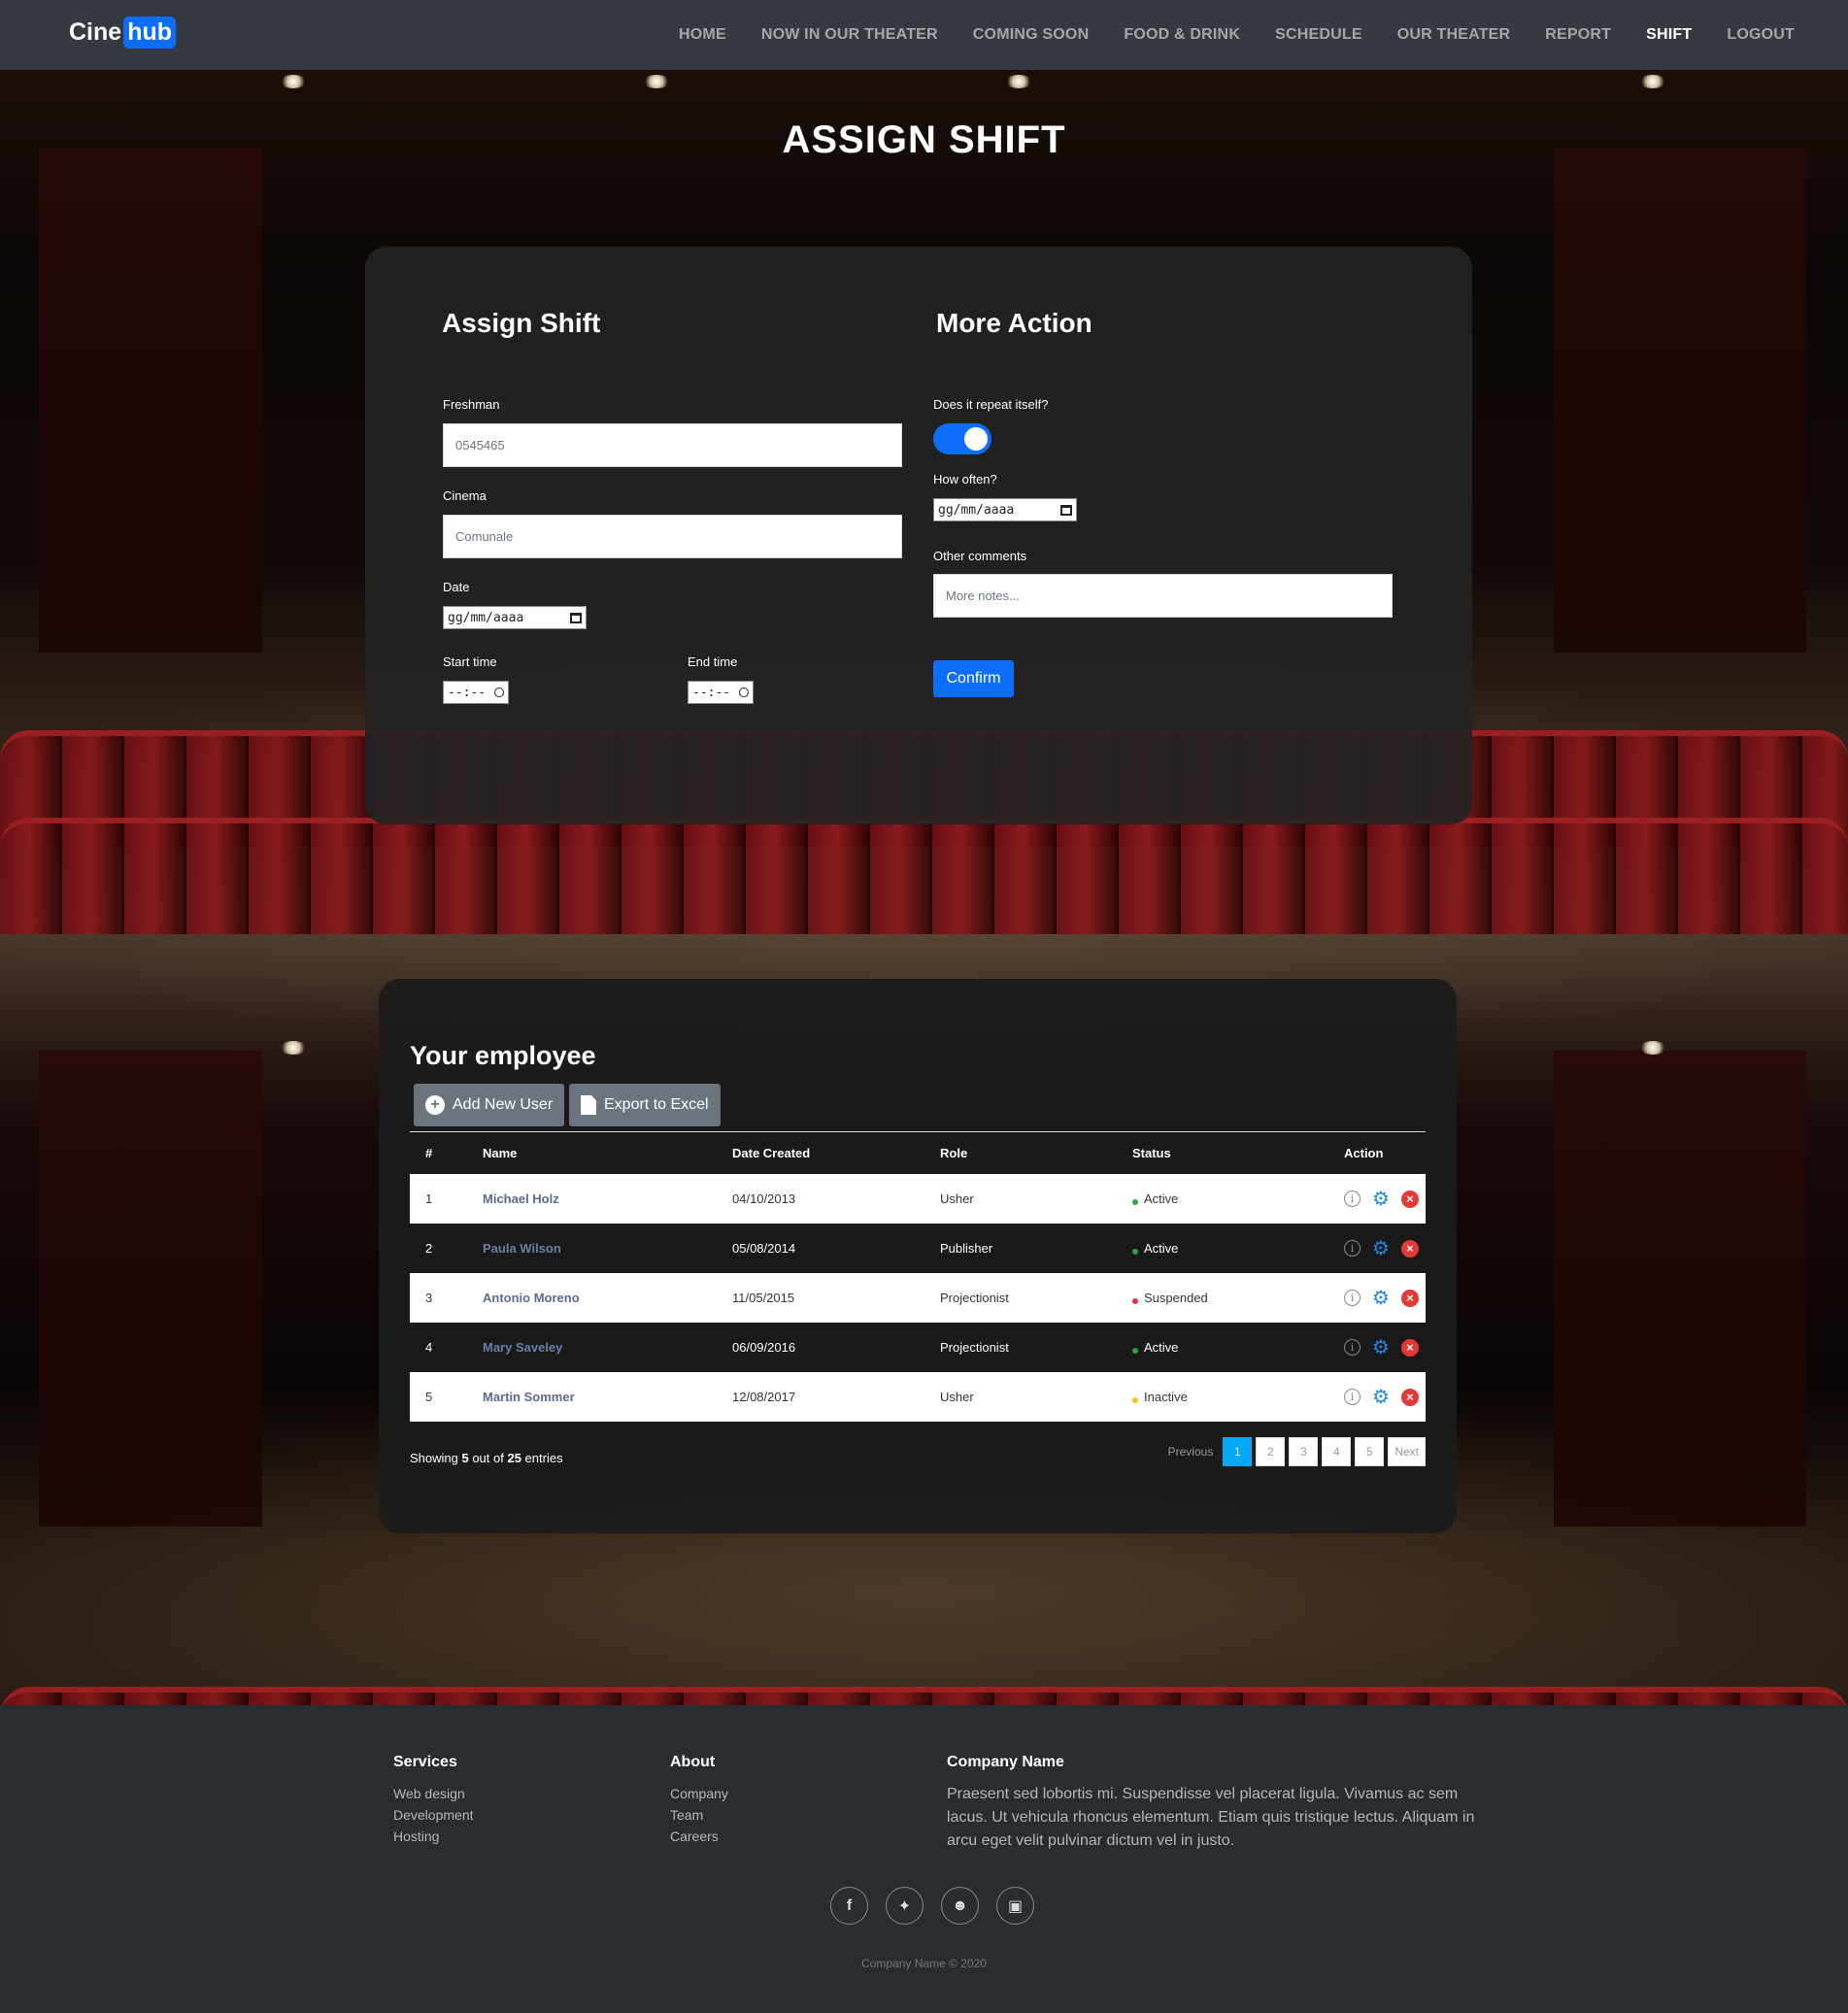  I want to click on pagination: Previous 1 2 3 4 5 Next, so click(1294, 1452).